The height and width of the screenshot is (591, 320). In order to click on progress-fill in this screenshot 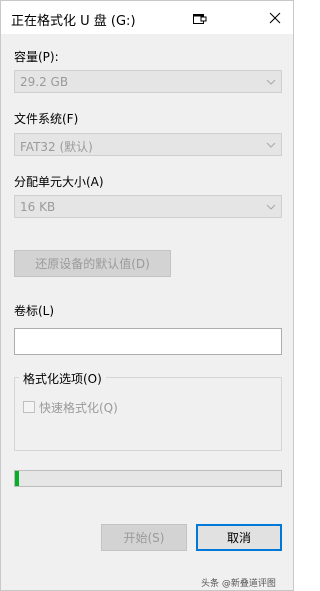, I will do `click(17, 478)`.